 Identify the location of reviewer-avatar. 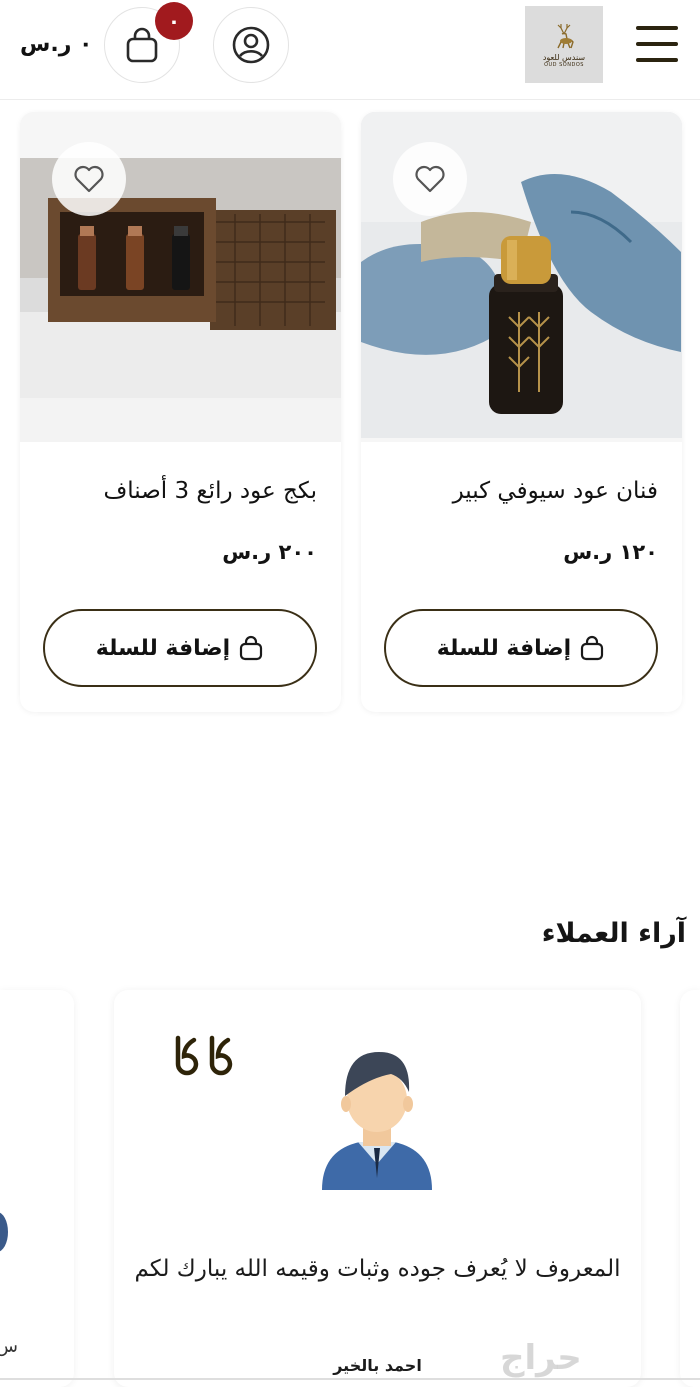
(377, 1121).